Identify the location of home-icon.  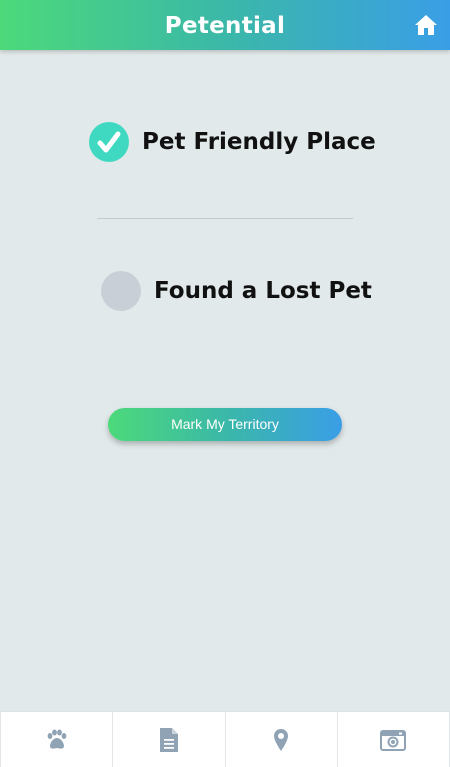
(426, 25).